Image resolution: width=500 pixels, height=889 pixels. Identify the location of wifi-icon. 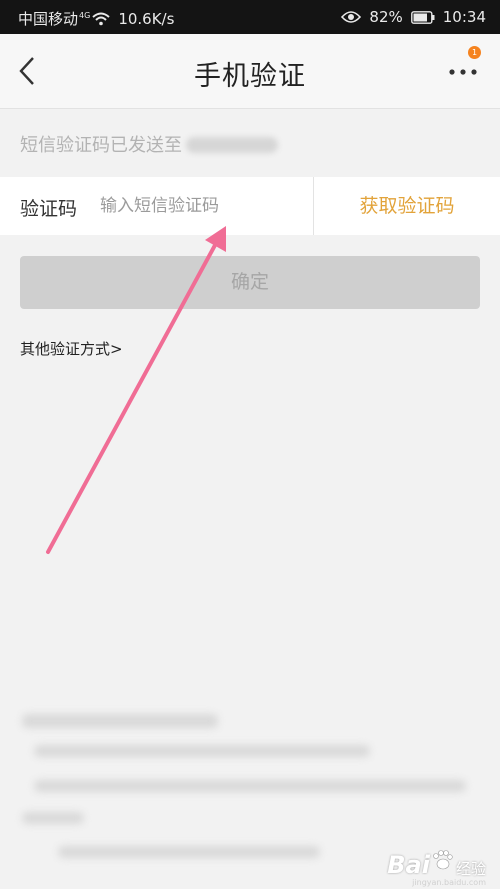
(101, 19).